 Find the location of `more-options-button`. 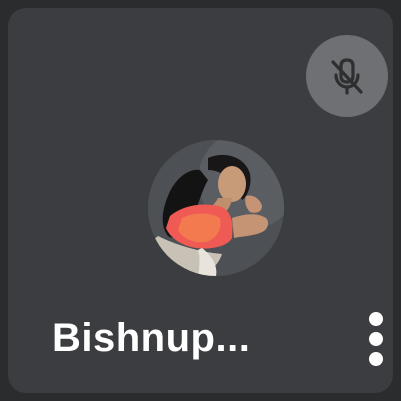

more-options-button is located at coordinates (373, 339).